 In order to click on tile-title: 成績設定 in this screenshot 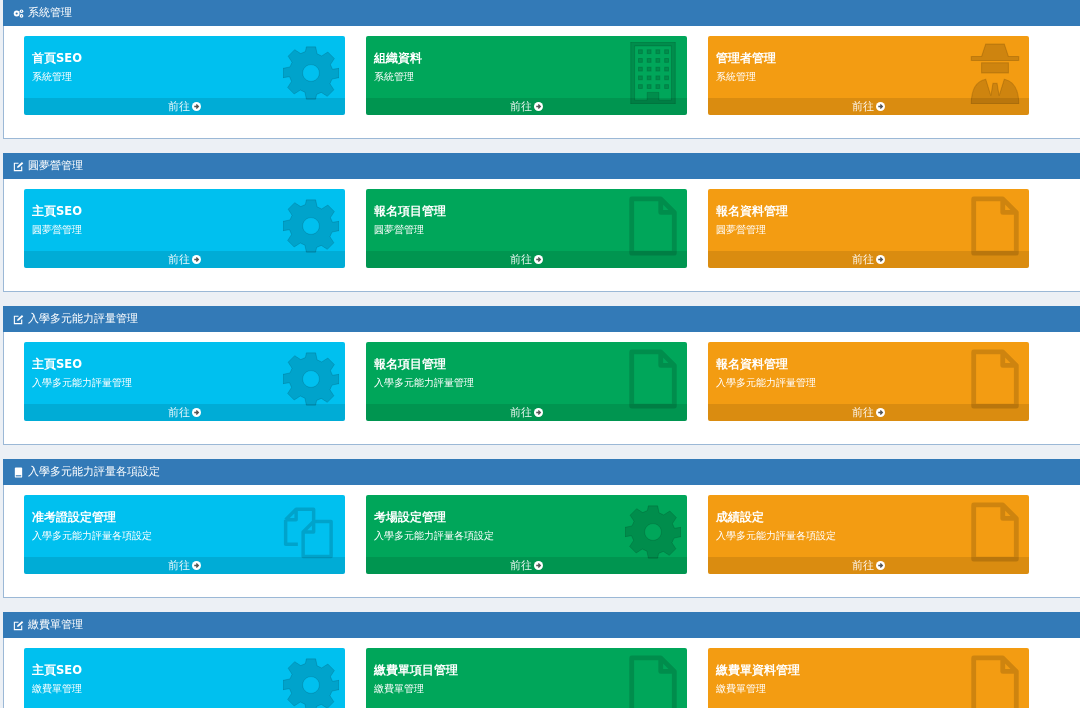, I will do `click(740, 517)`.